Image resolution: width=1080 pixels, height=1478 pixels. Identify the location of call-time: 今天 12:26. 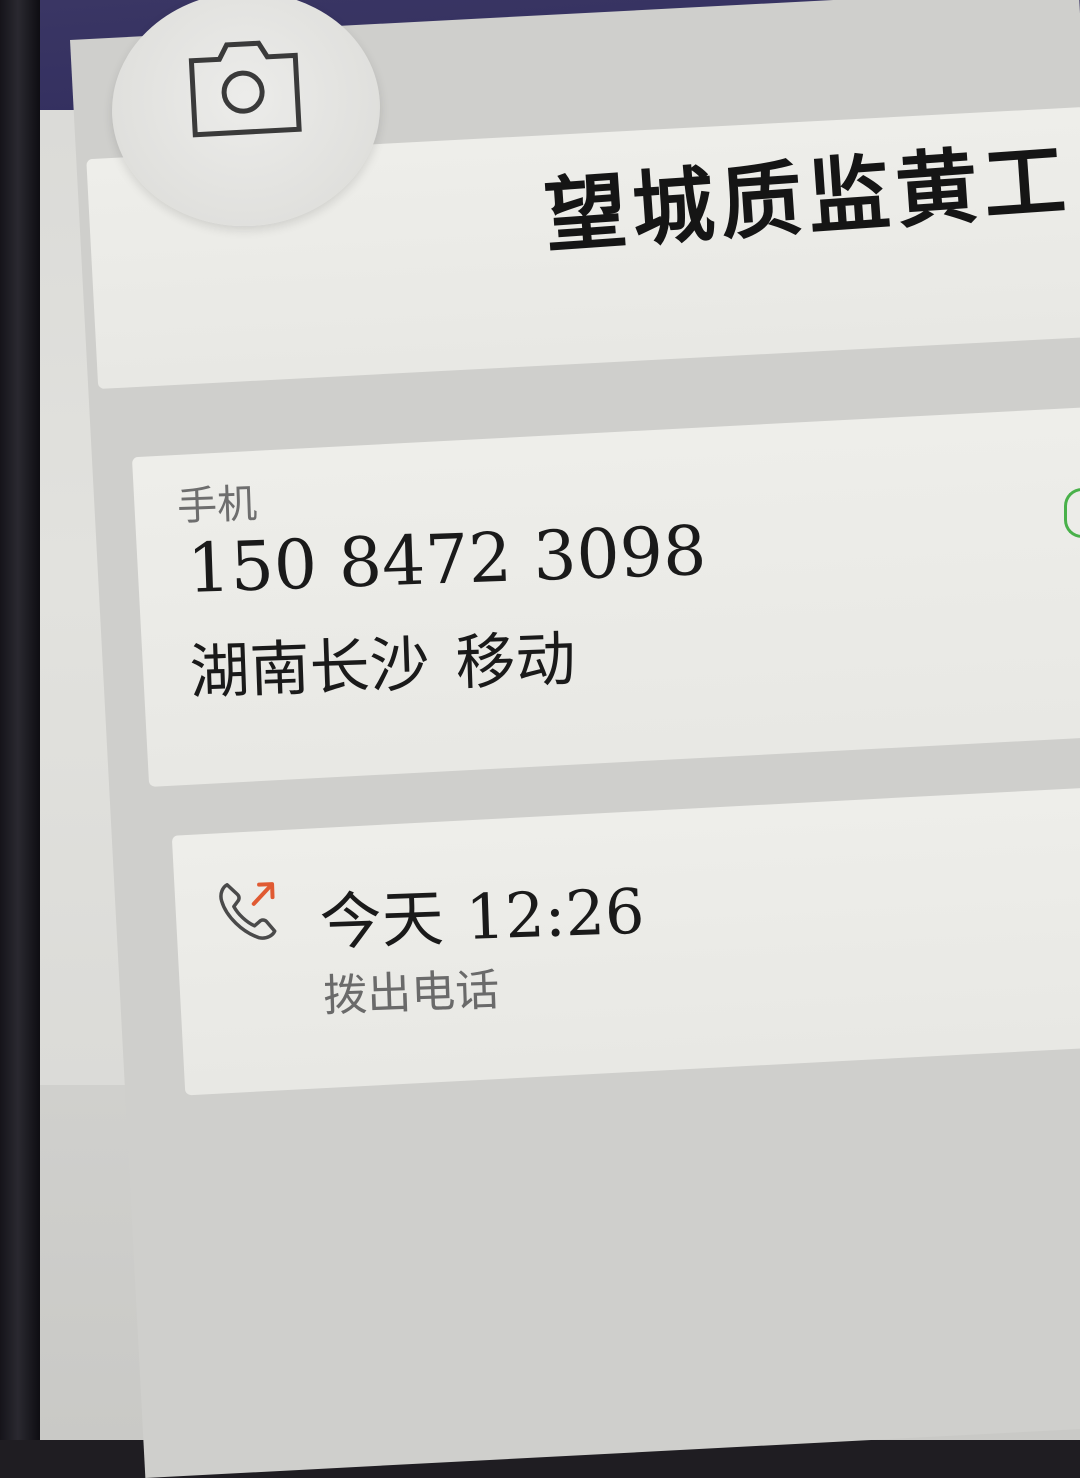
(482, 911).